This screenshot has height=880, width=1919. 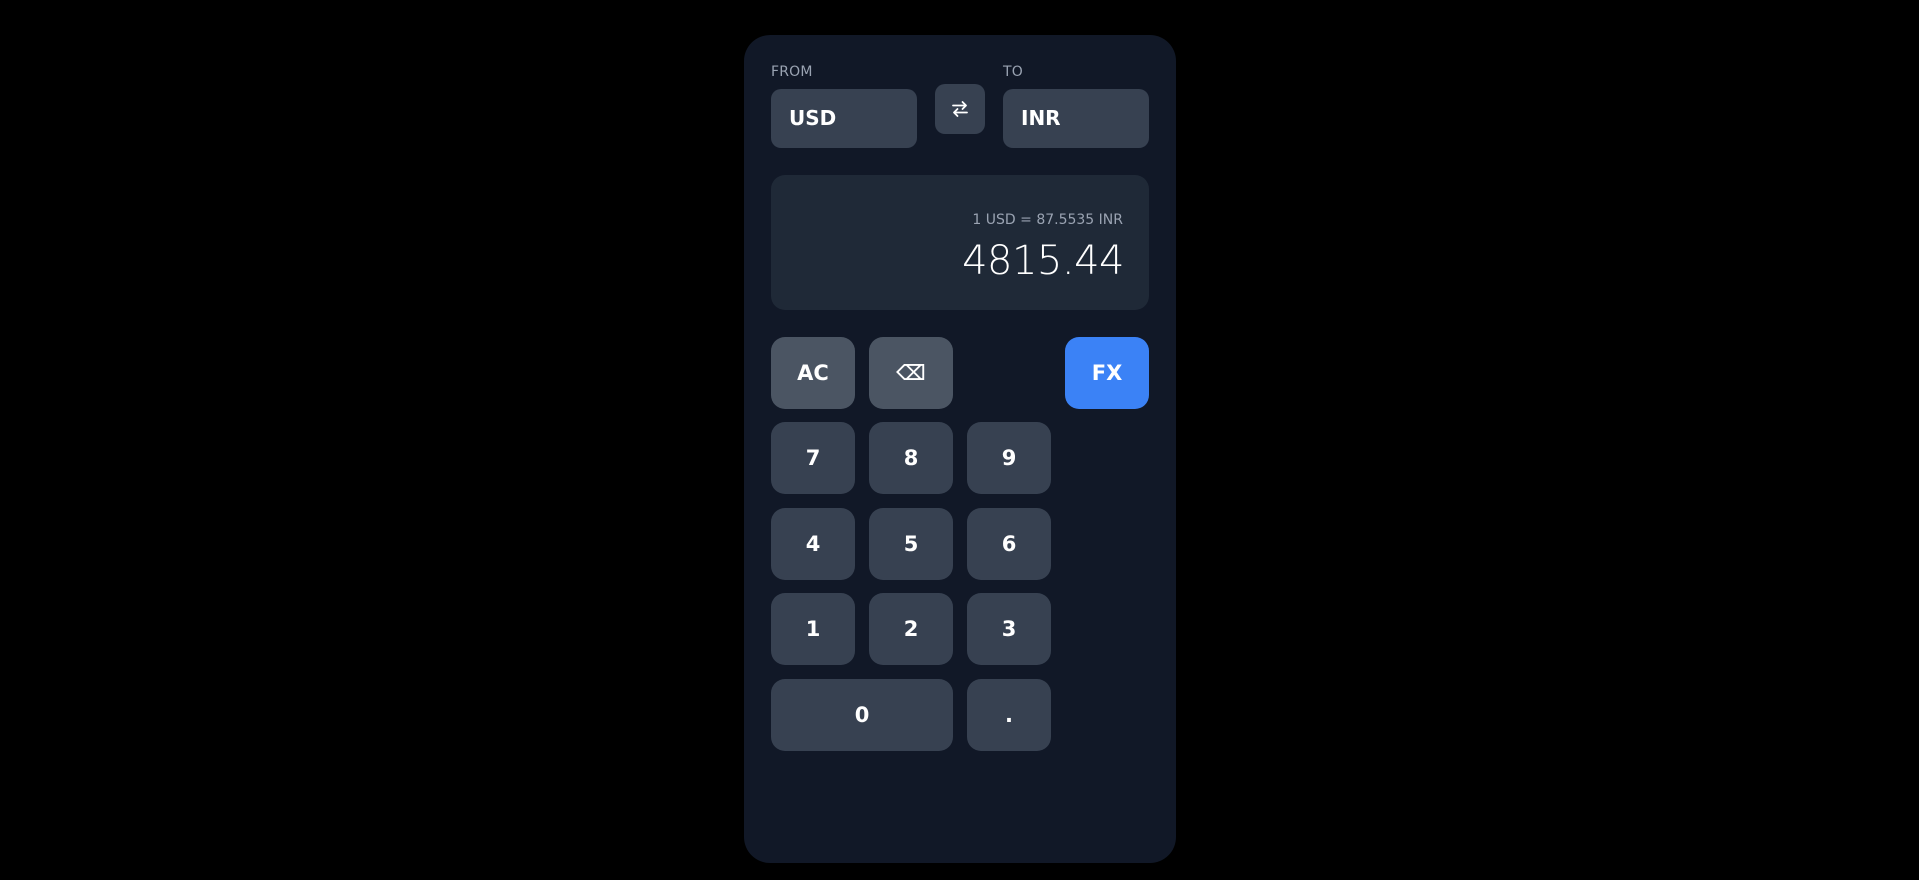 What do you see at coordinates (813, 458) in the screenshot?
I see `key-7: 7` at bounding box center [813, 458].